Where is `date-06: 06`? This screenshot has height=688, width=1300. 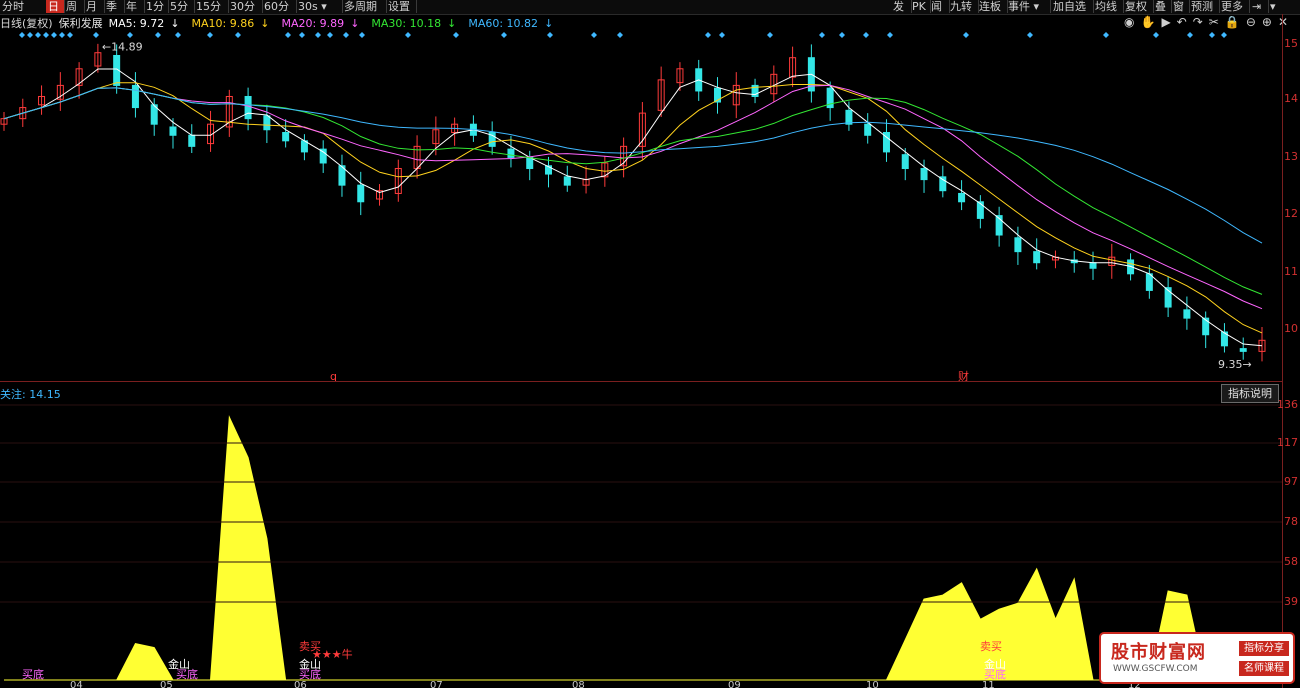 date-06: 06 is located at coordinates (300, 684).